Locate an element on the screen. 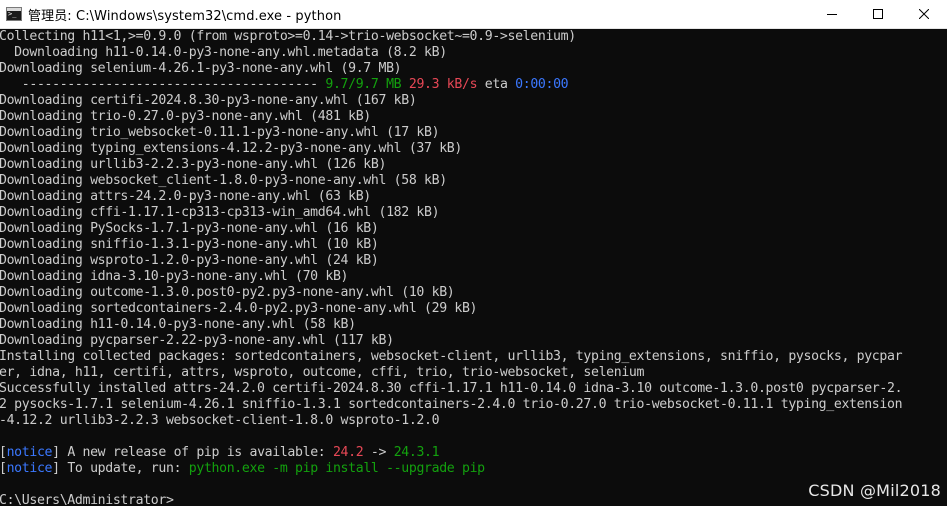 This screenshot has height=506, width=947. close-icon is located at coordinates (924, 14).